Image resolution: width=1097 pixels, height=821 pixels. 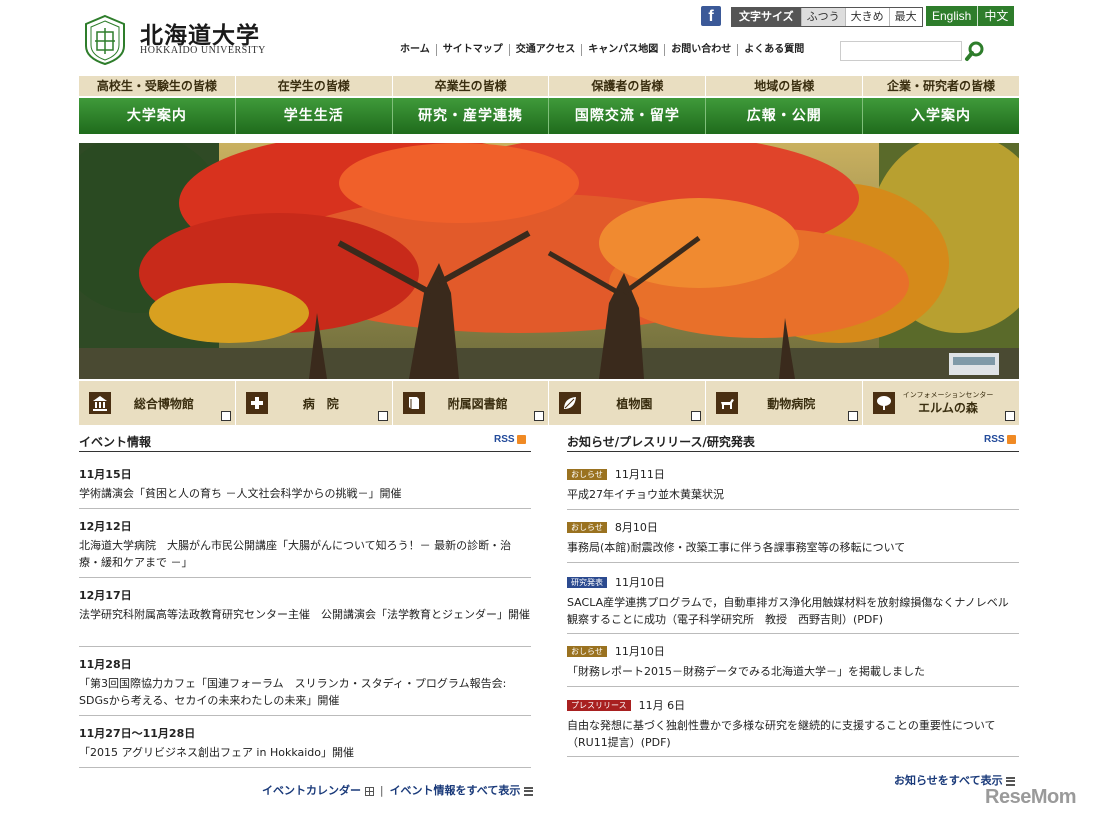 What do you see at coordinates (1000, 439) in the screenshot?
I see `news-rss-link: RSS` at bounding box center [1000, 439].